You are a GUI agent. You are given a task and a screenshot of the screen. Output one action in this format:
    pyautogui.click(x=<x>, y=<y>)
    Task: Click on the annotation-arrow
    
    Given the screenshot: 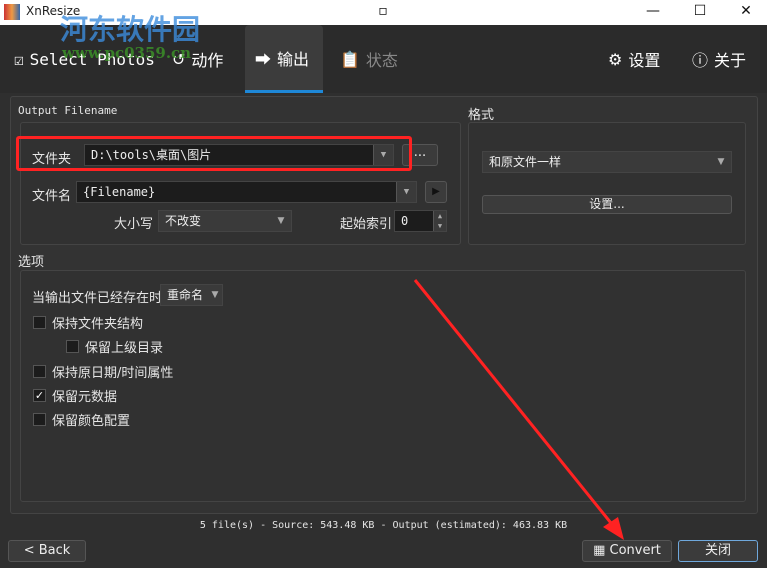 What is the action you would take?
    pyautogui.click(x=518, y=409)
    